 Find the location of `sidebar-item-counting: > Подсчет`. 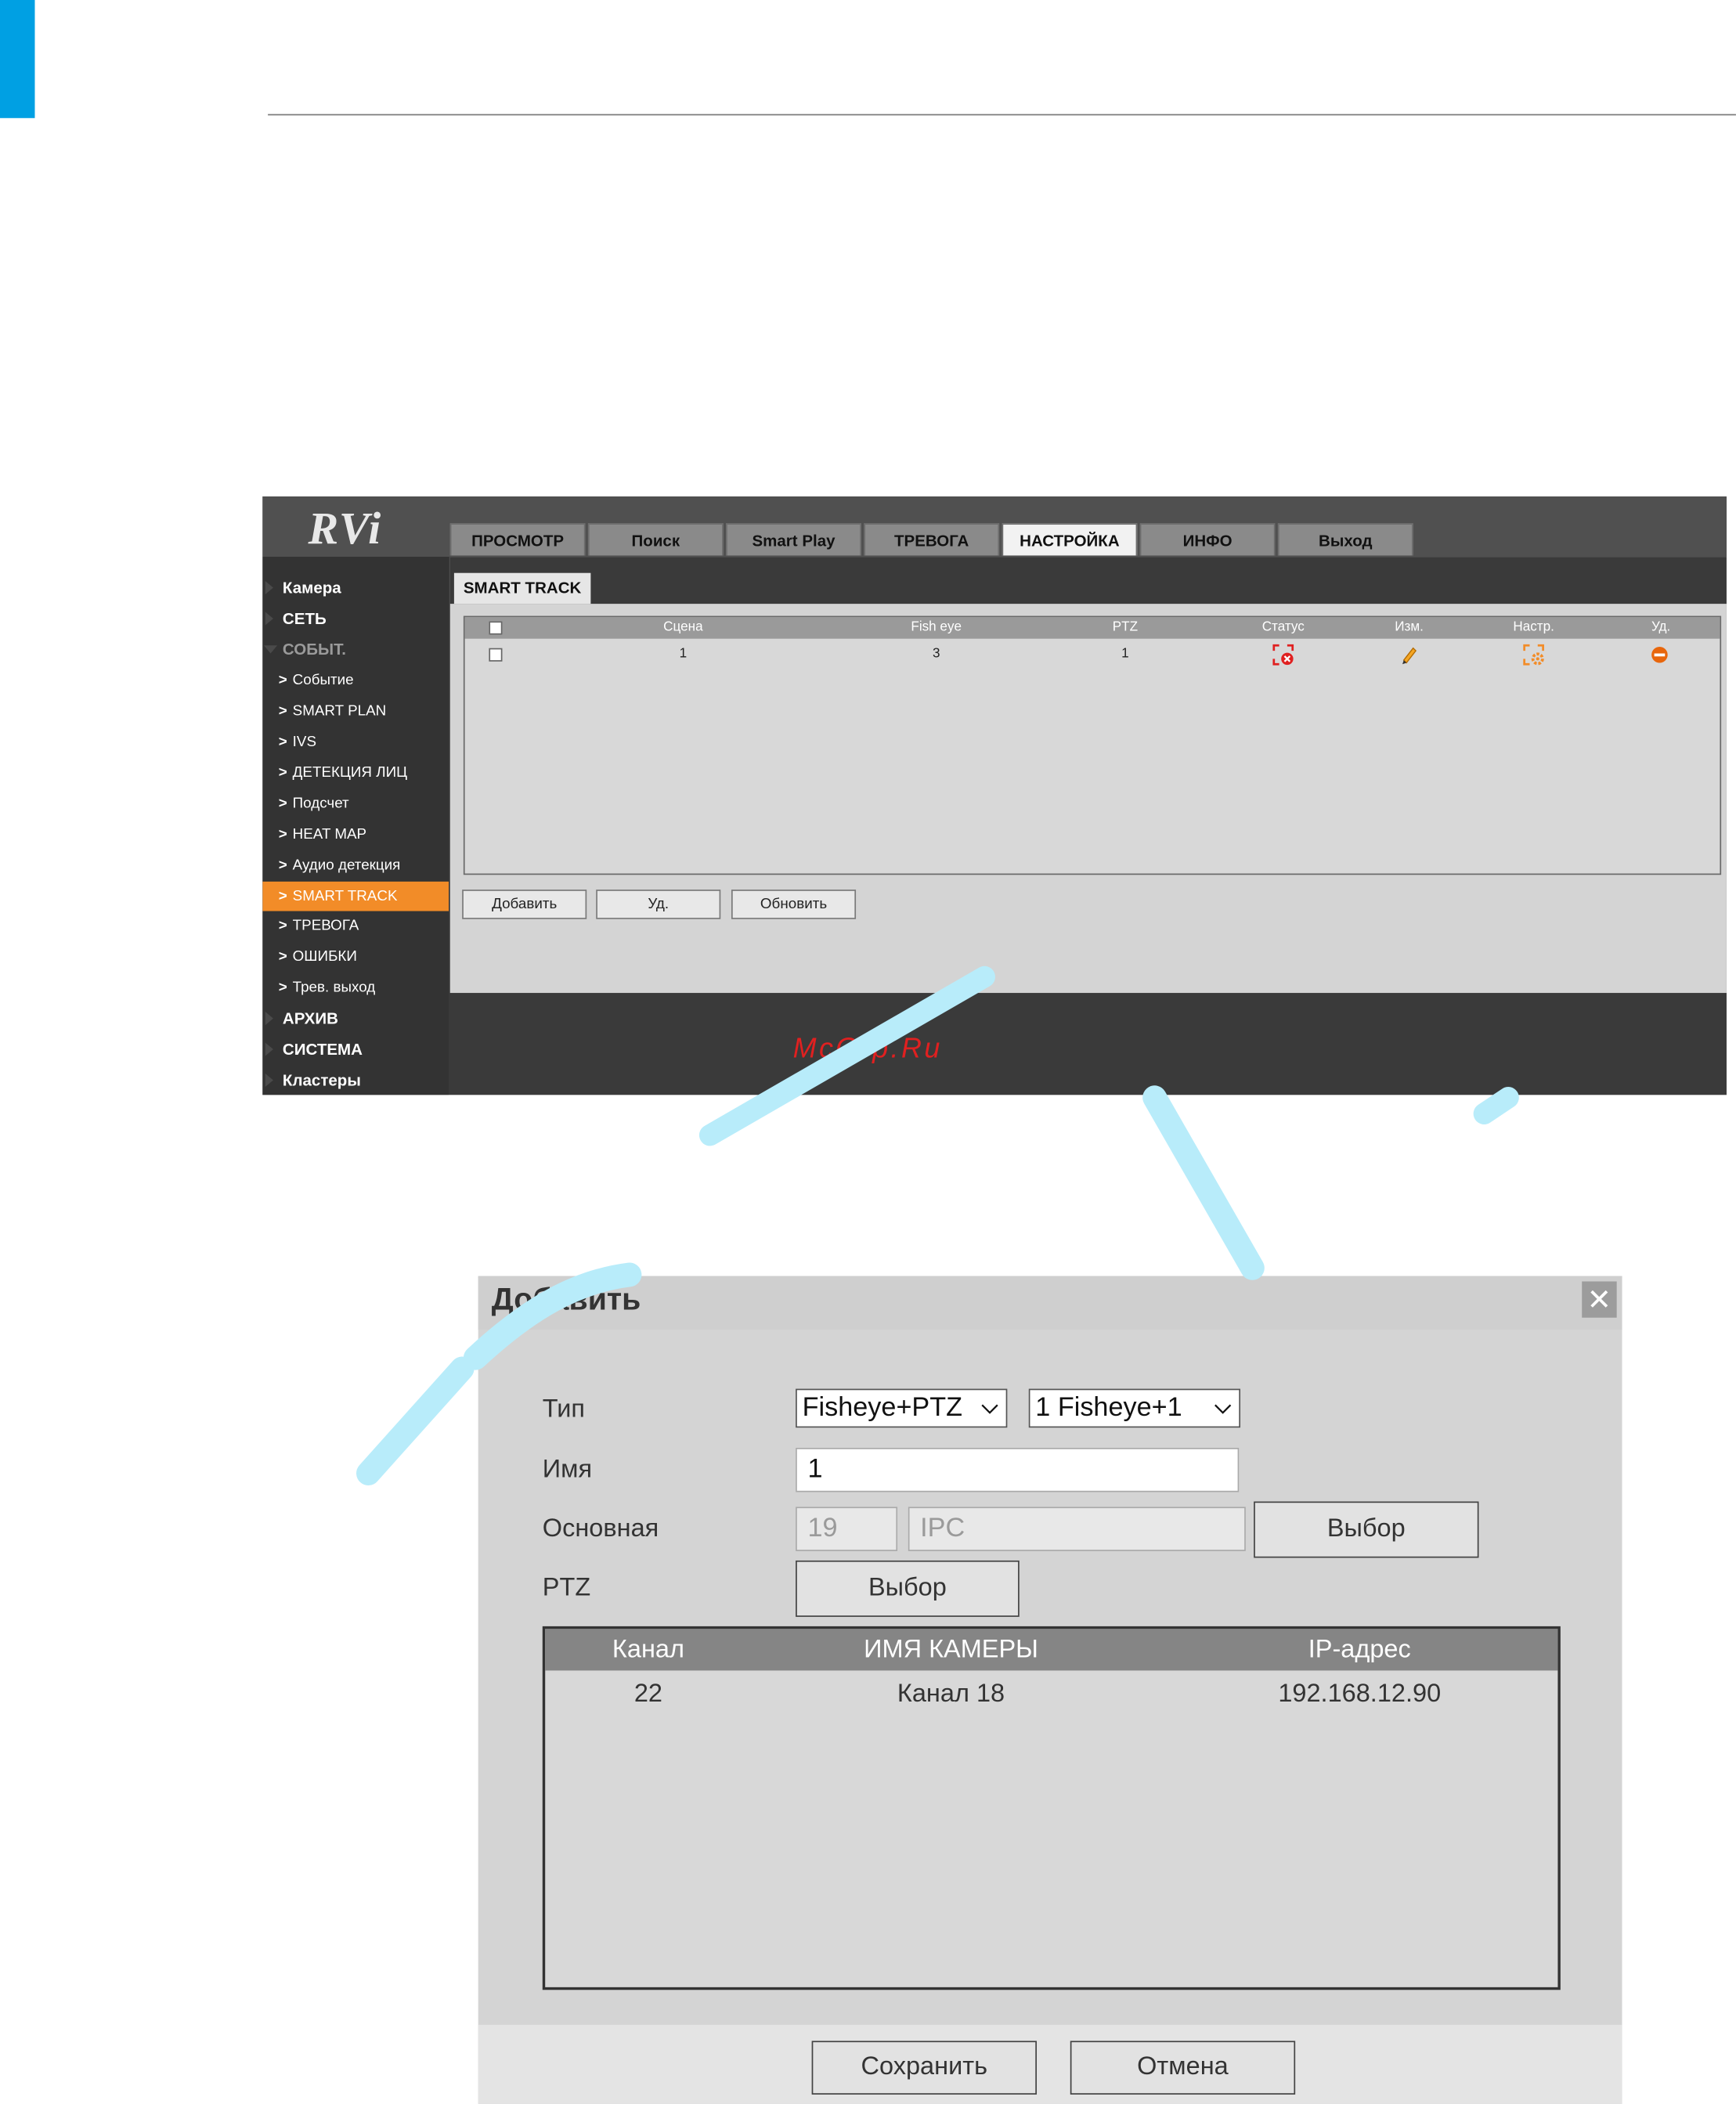

sidebar-item-counting: > Подсчет is located at coordinates (355, 804).